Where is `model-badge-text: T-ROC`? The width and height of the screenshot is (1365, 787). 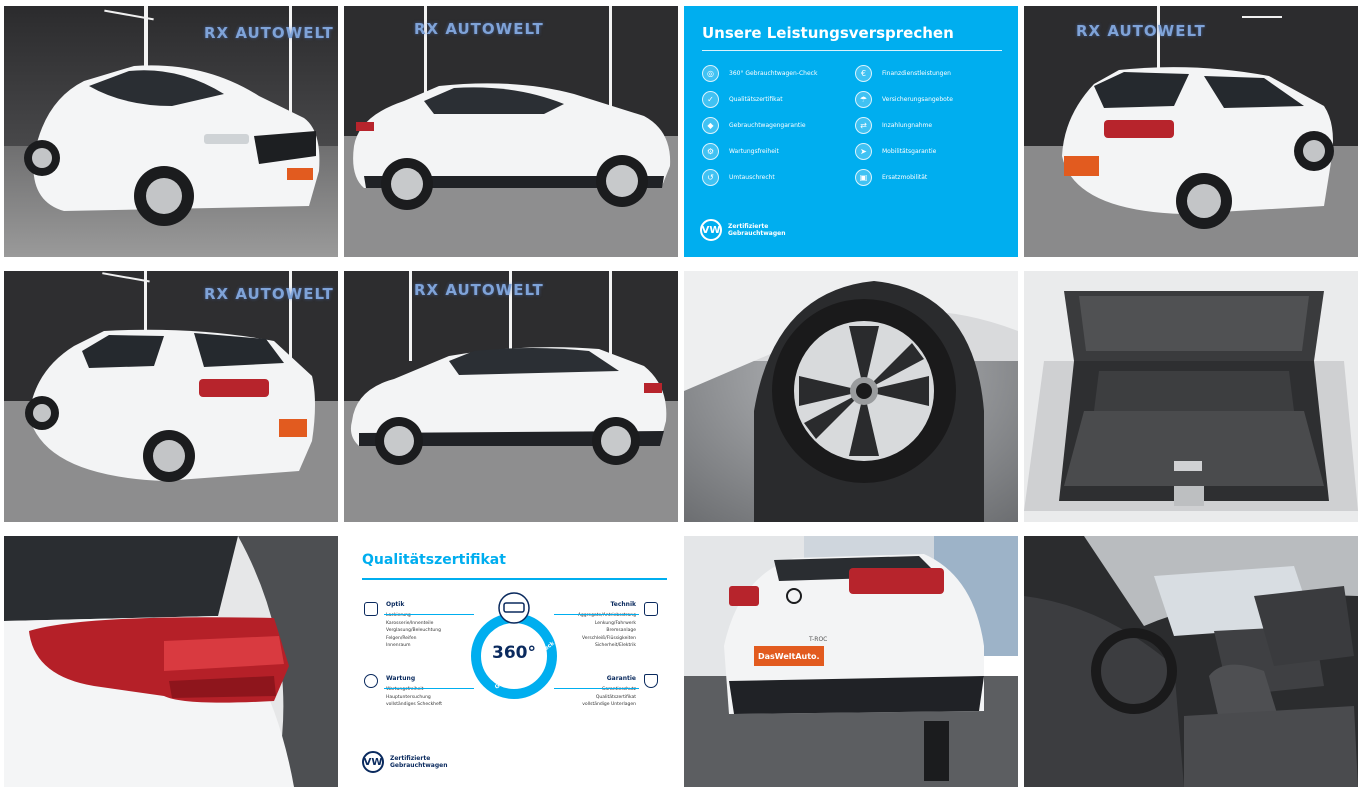 model-badge-text: T-ROC is located at coordinates (818, 639).